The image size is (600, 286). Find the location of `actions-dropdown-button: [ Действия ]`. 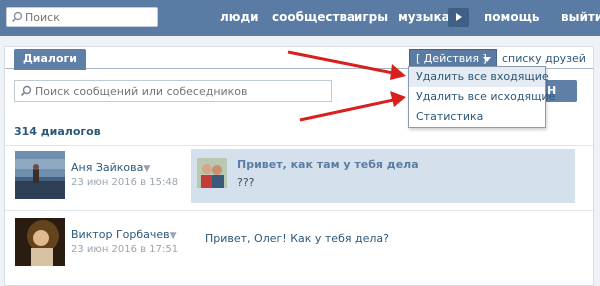

actions-dropdown-button: [ Действия ] is located at coordinates (453, 58).